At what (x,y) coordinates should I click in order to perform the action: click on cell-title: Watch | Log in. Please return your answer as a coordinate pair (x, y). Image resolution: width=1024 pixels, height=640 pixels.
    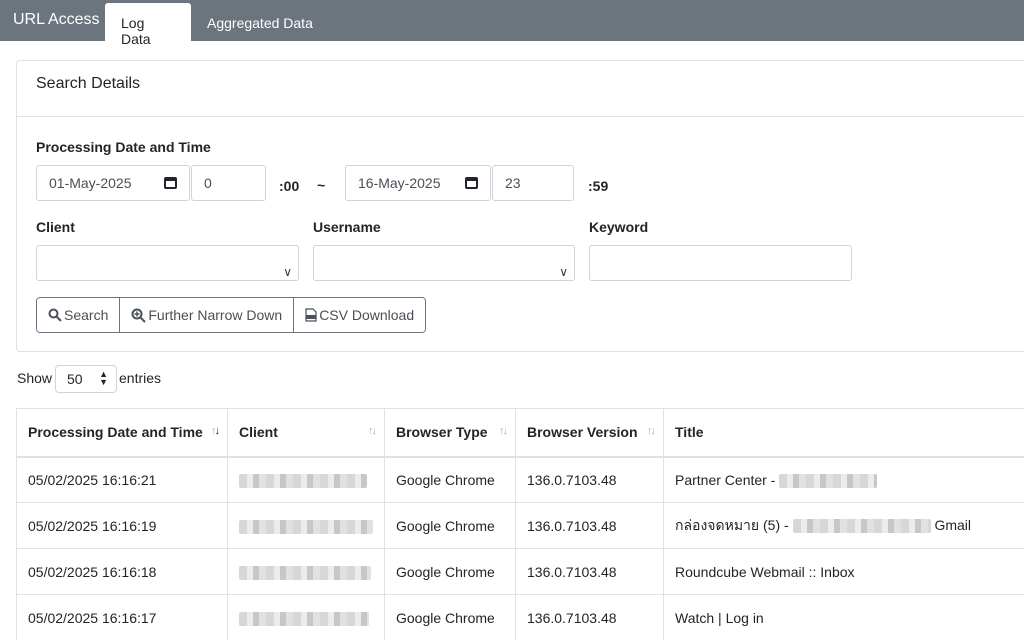
    Looking at the image, I should click on (843, 617).